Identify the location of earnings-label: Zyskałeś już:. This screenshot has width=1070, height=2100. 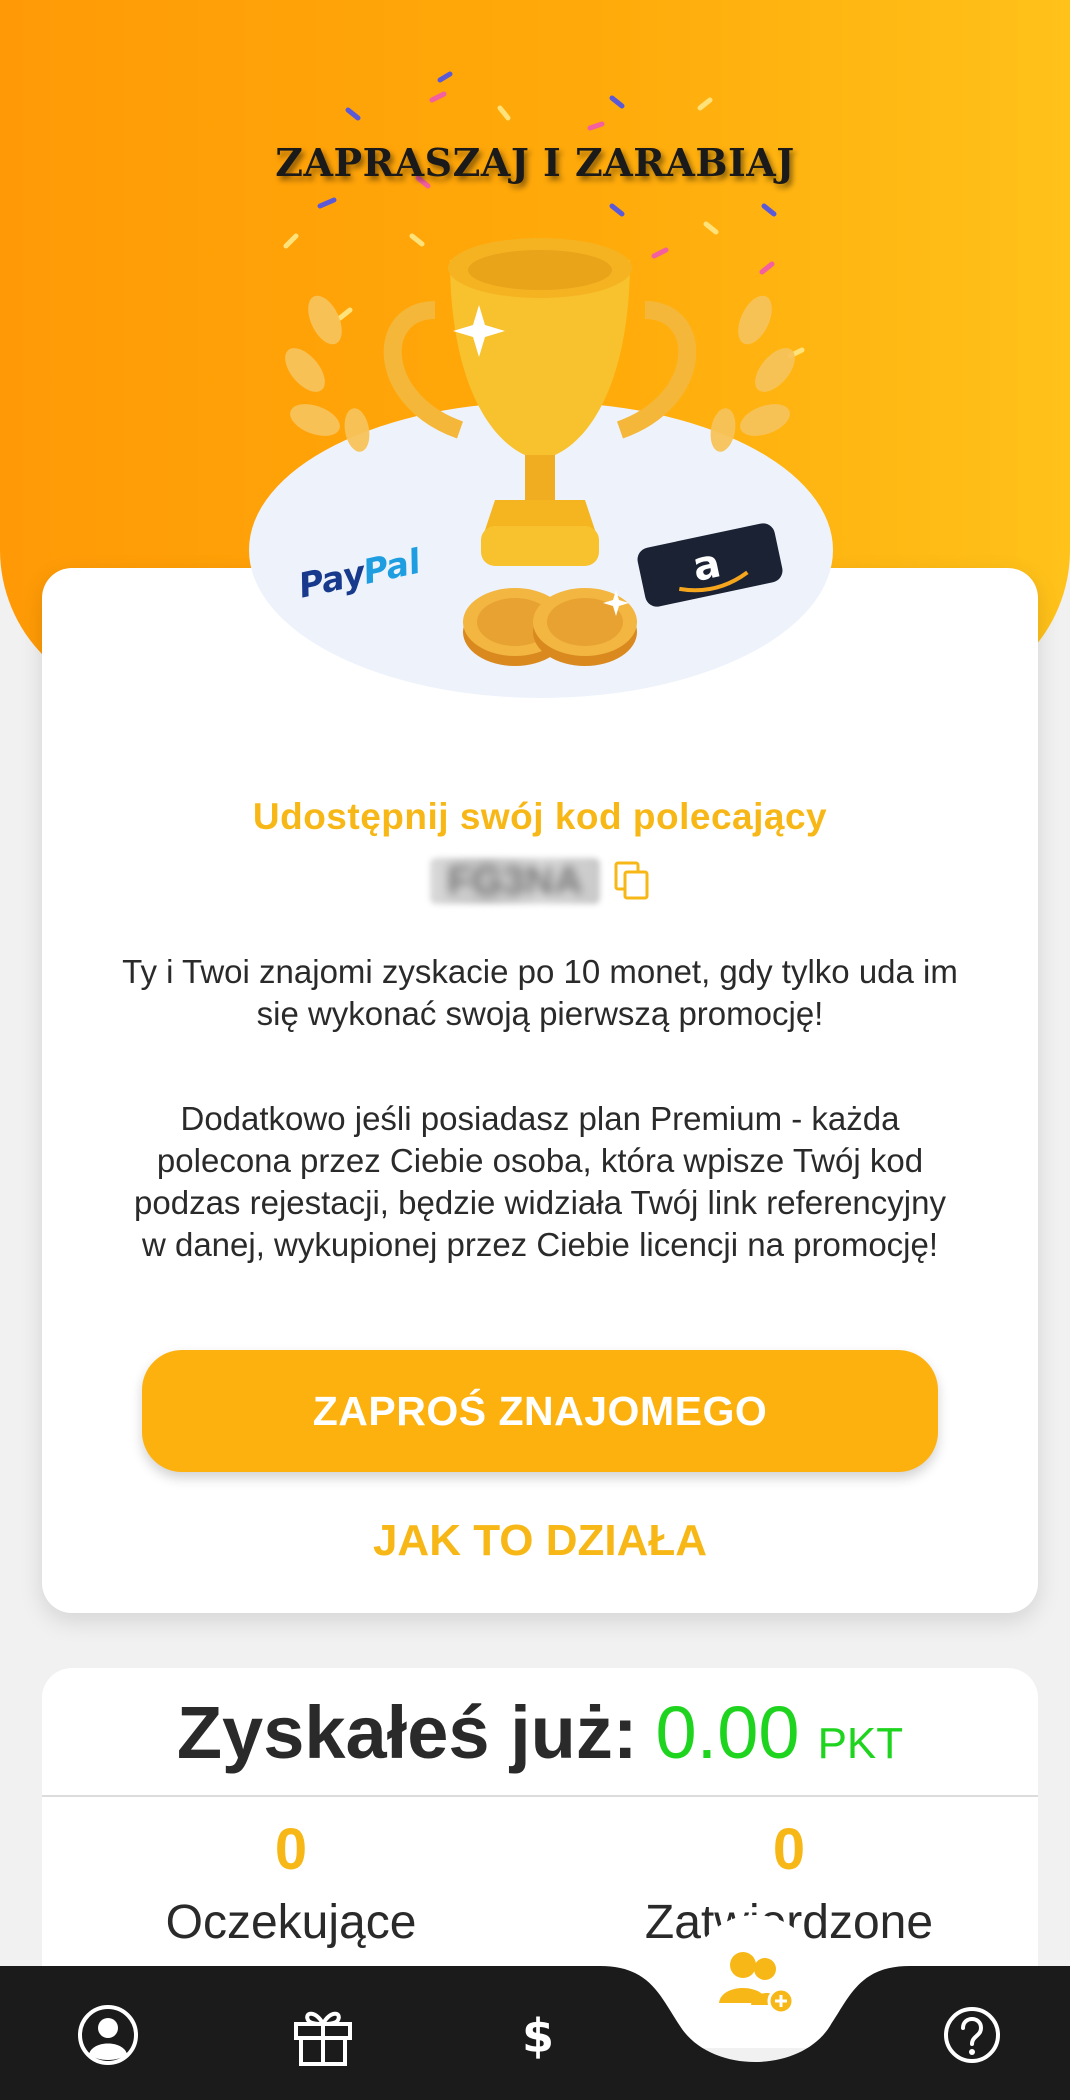
(407, 1732).